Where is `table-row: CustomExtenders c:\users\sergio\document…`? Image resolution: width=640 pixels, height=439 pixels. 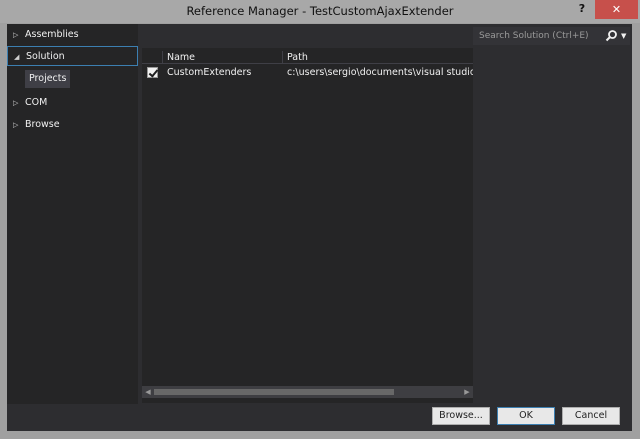
table-row: CustomExtenders c:\users\sergio\document… is located at coordinates (307, 72).